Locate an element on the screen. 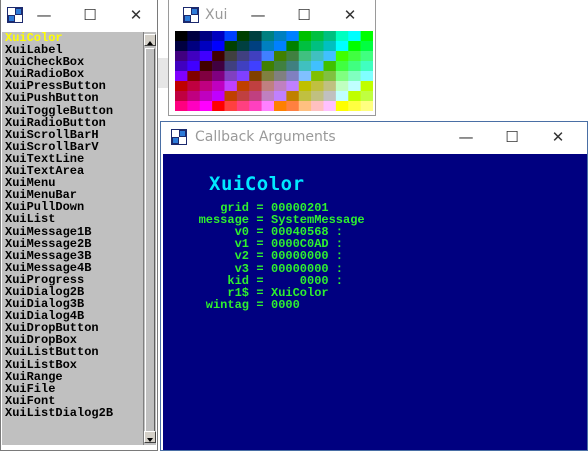 This screenshot has height=451, width=588. maximize-button: ☐ is located at coordinates (90, 15).